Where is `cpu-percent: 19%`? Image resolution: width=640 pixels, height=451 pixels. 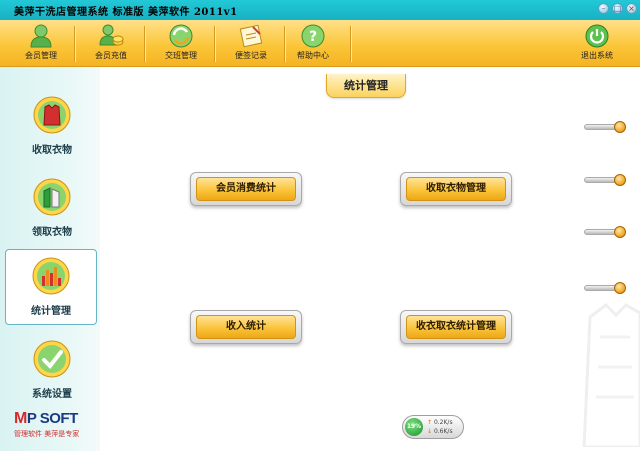
cpu-percent: 19% is located at coordinates (414, 427).